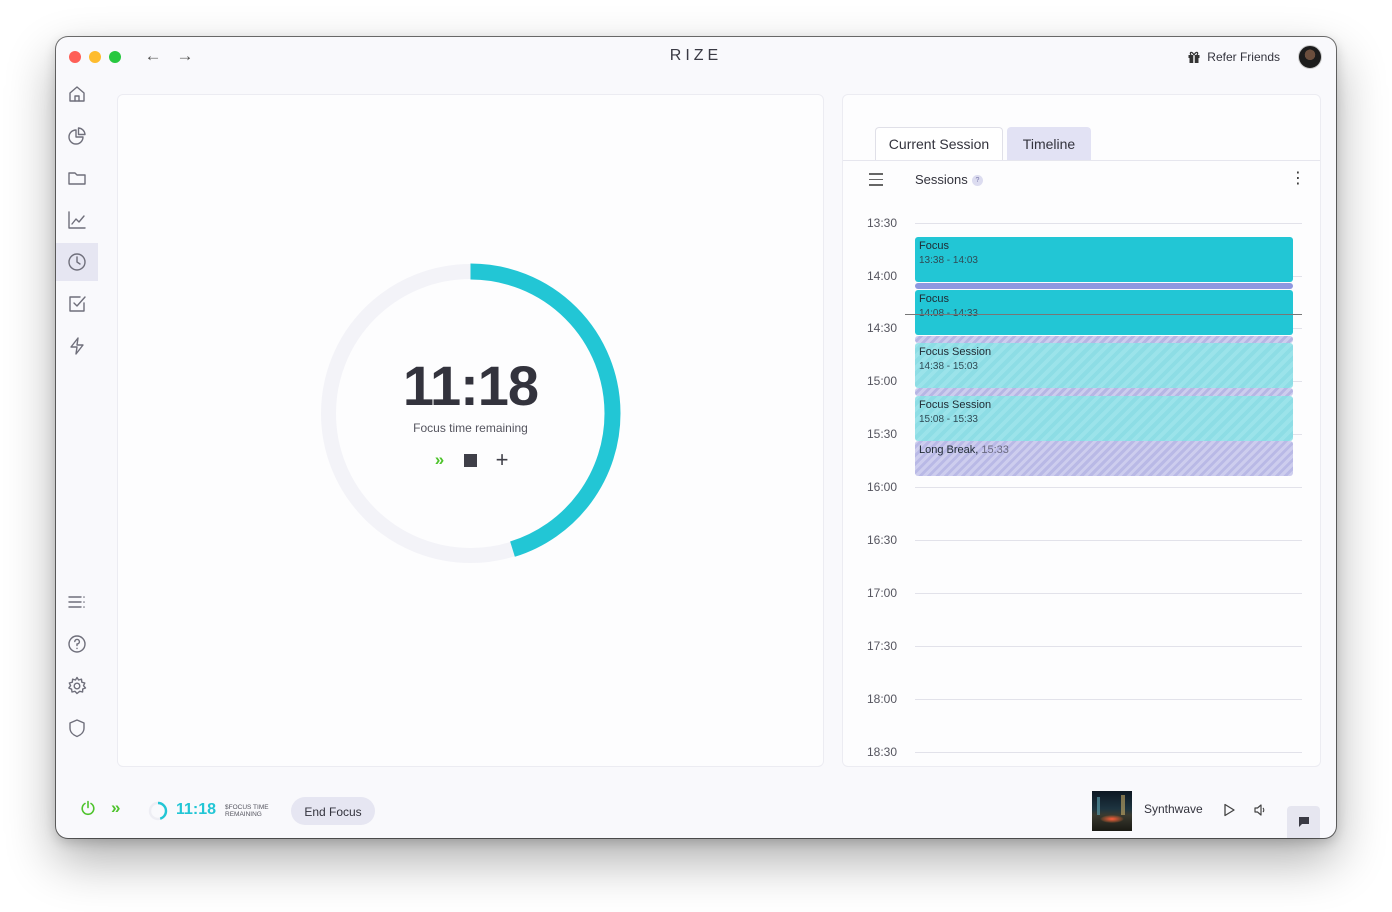  I want to click on app-title: RIZE, so click(696, 55).